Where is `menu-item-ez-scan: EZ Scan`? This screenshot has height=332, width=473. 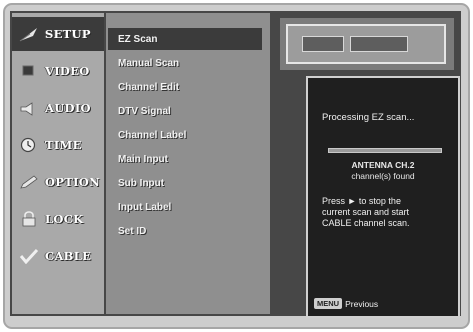 menu-item-ez-scan: EZ Scan is located at coordinates (185, 39).